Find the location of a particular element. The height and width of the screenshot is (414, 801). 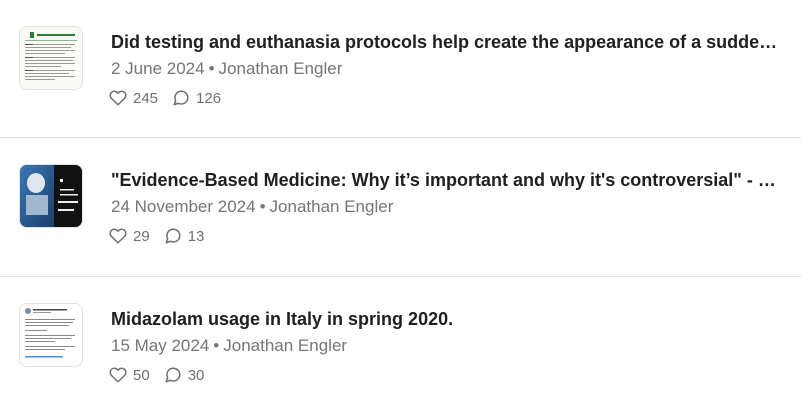

comment-button: 30 is located at coordinates (184, 375).